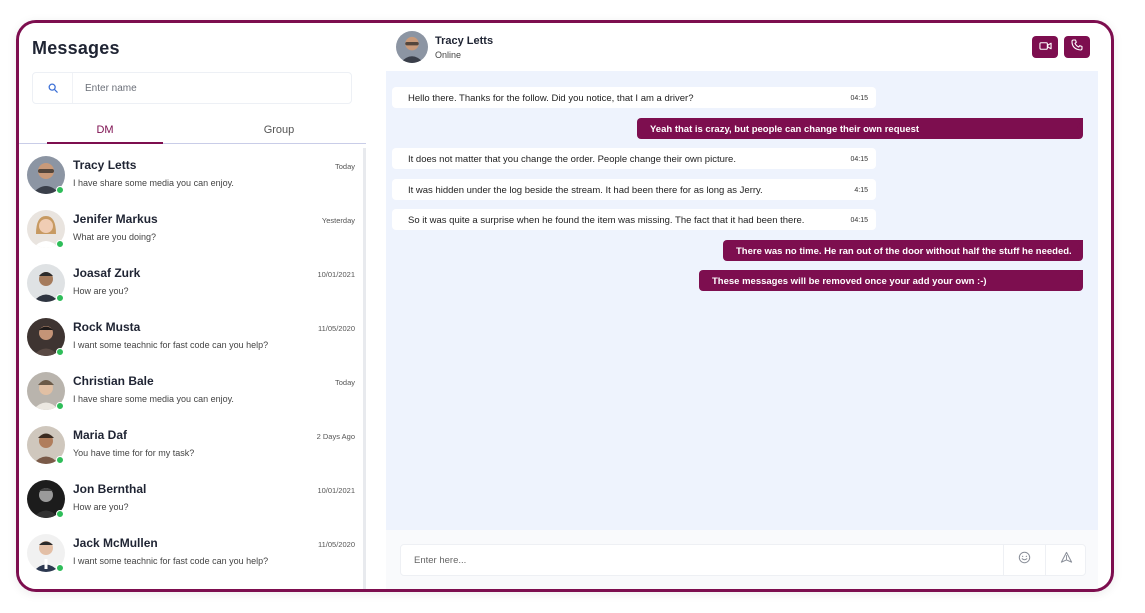 The height and width of the screenshot is (613, 1145). I want to click on composer-box, so click(743, 560).